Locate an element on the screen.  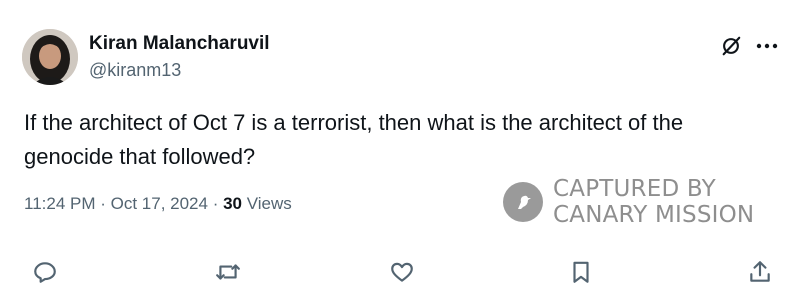
bookmark-button is located at coordinates (581, 272).